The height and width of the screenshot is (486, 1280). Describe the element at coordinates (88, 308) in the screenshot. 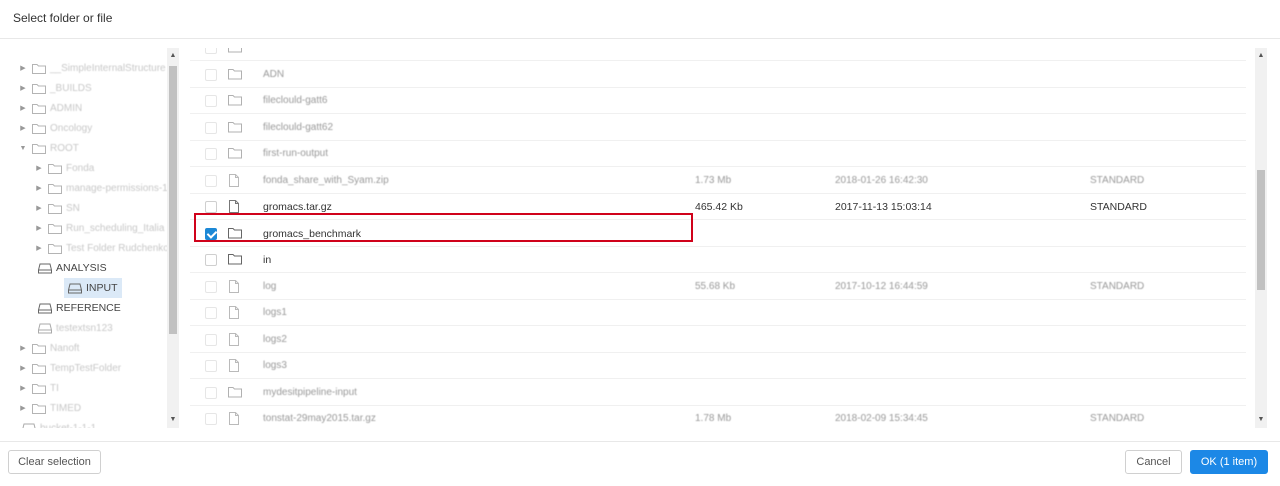

I see `tree-item-label: REFERENCE` at that location.